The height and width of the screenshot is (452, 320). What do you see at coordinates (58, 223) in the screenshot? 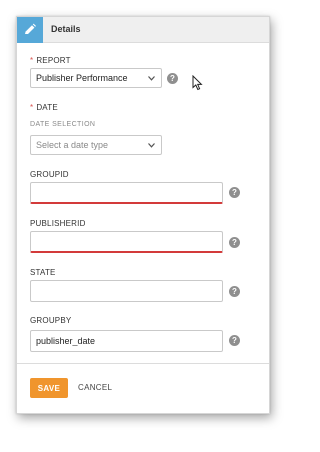
I see `publisherid-label: PUBLISHERID` at bounding box center [58, 223].